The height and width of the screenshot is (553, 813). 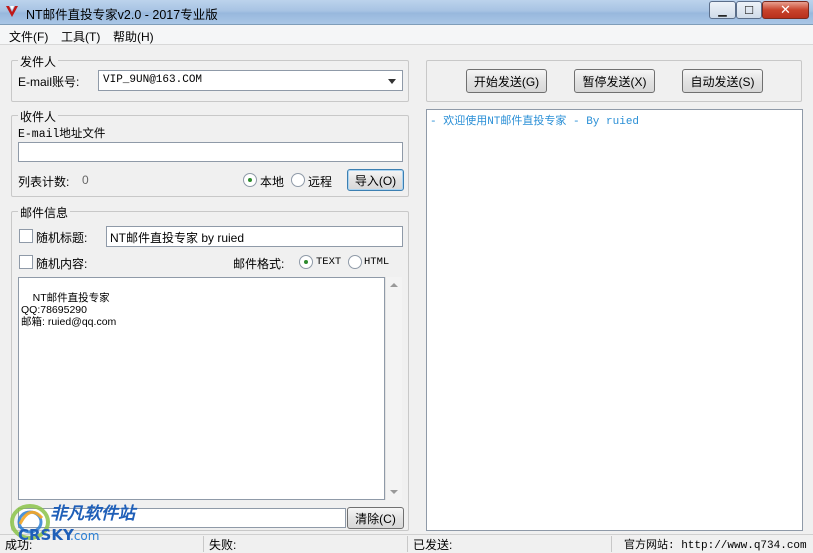 I want to click on mail-info-group-title: 邮件信息, so click(x=44, y=212).